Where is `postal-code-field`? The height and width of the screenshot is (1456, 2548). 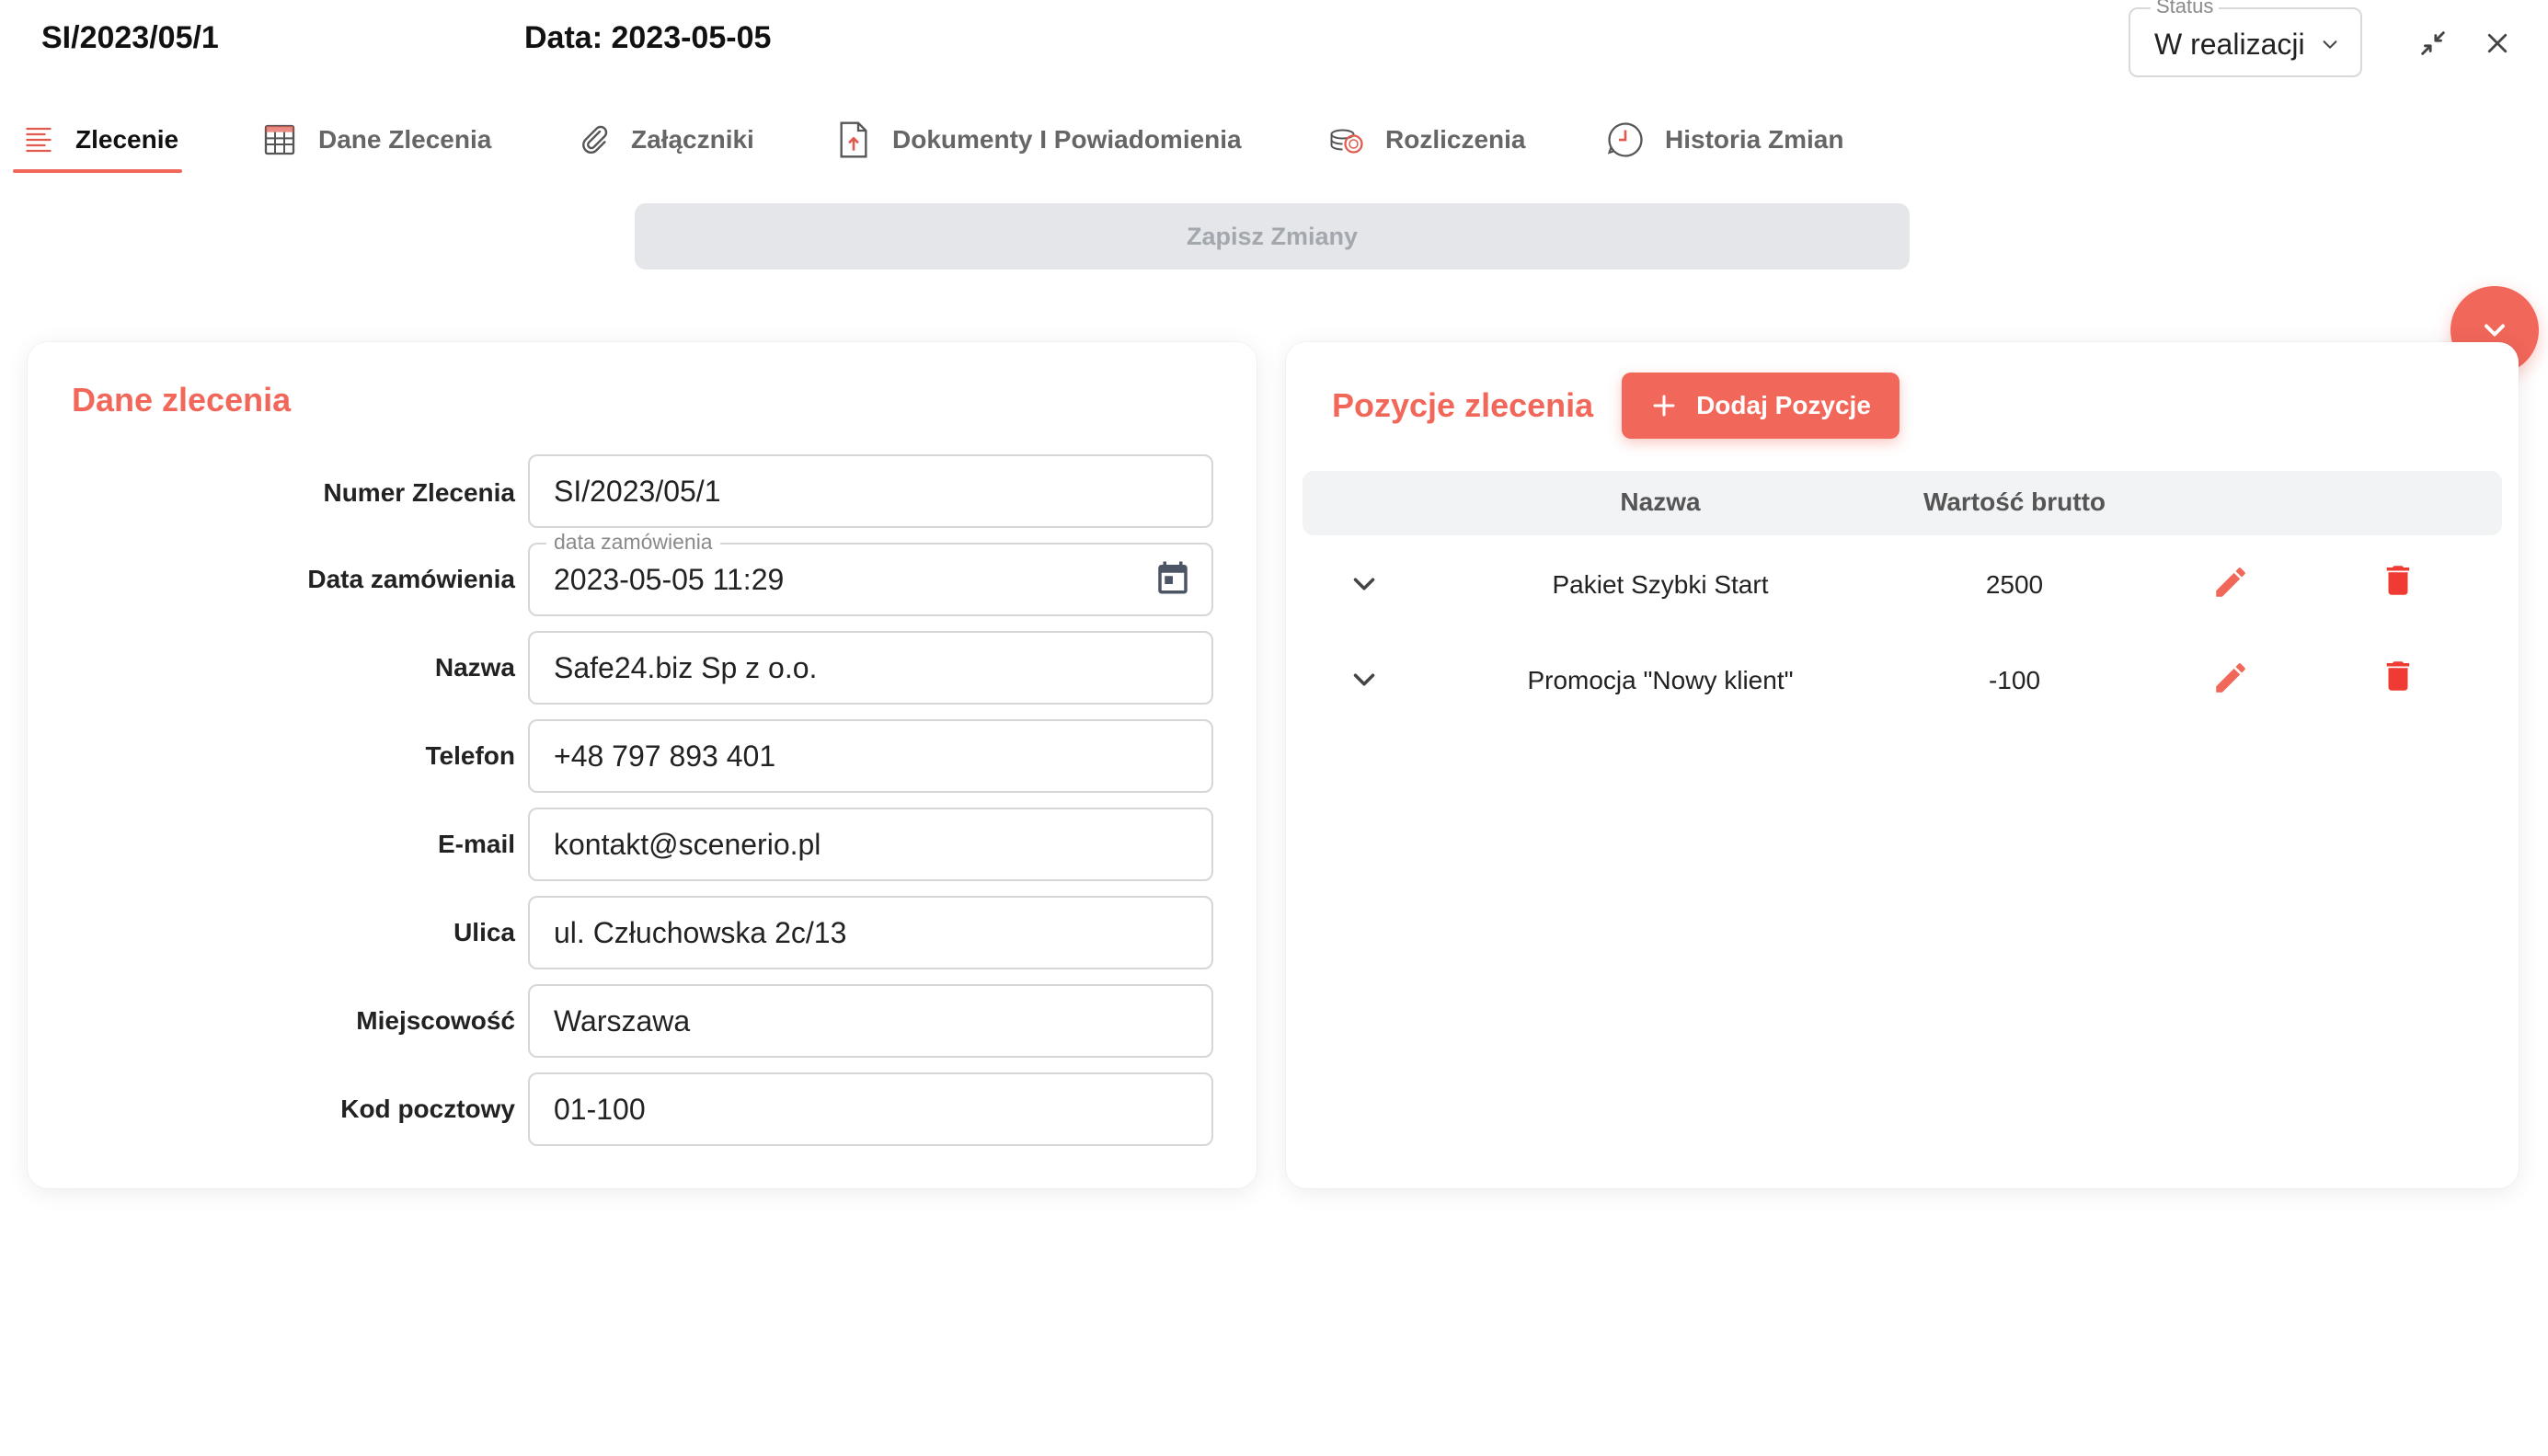 postal-code-field is located at coordinates (870, 1109).